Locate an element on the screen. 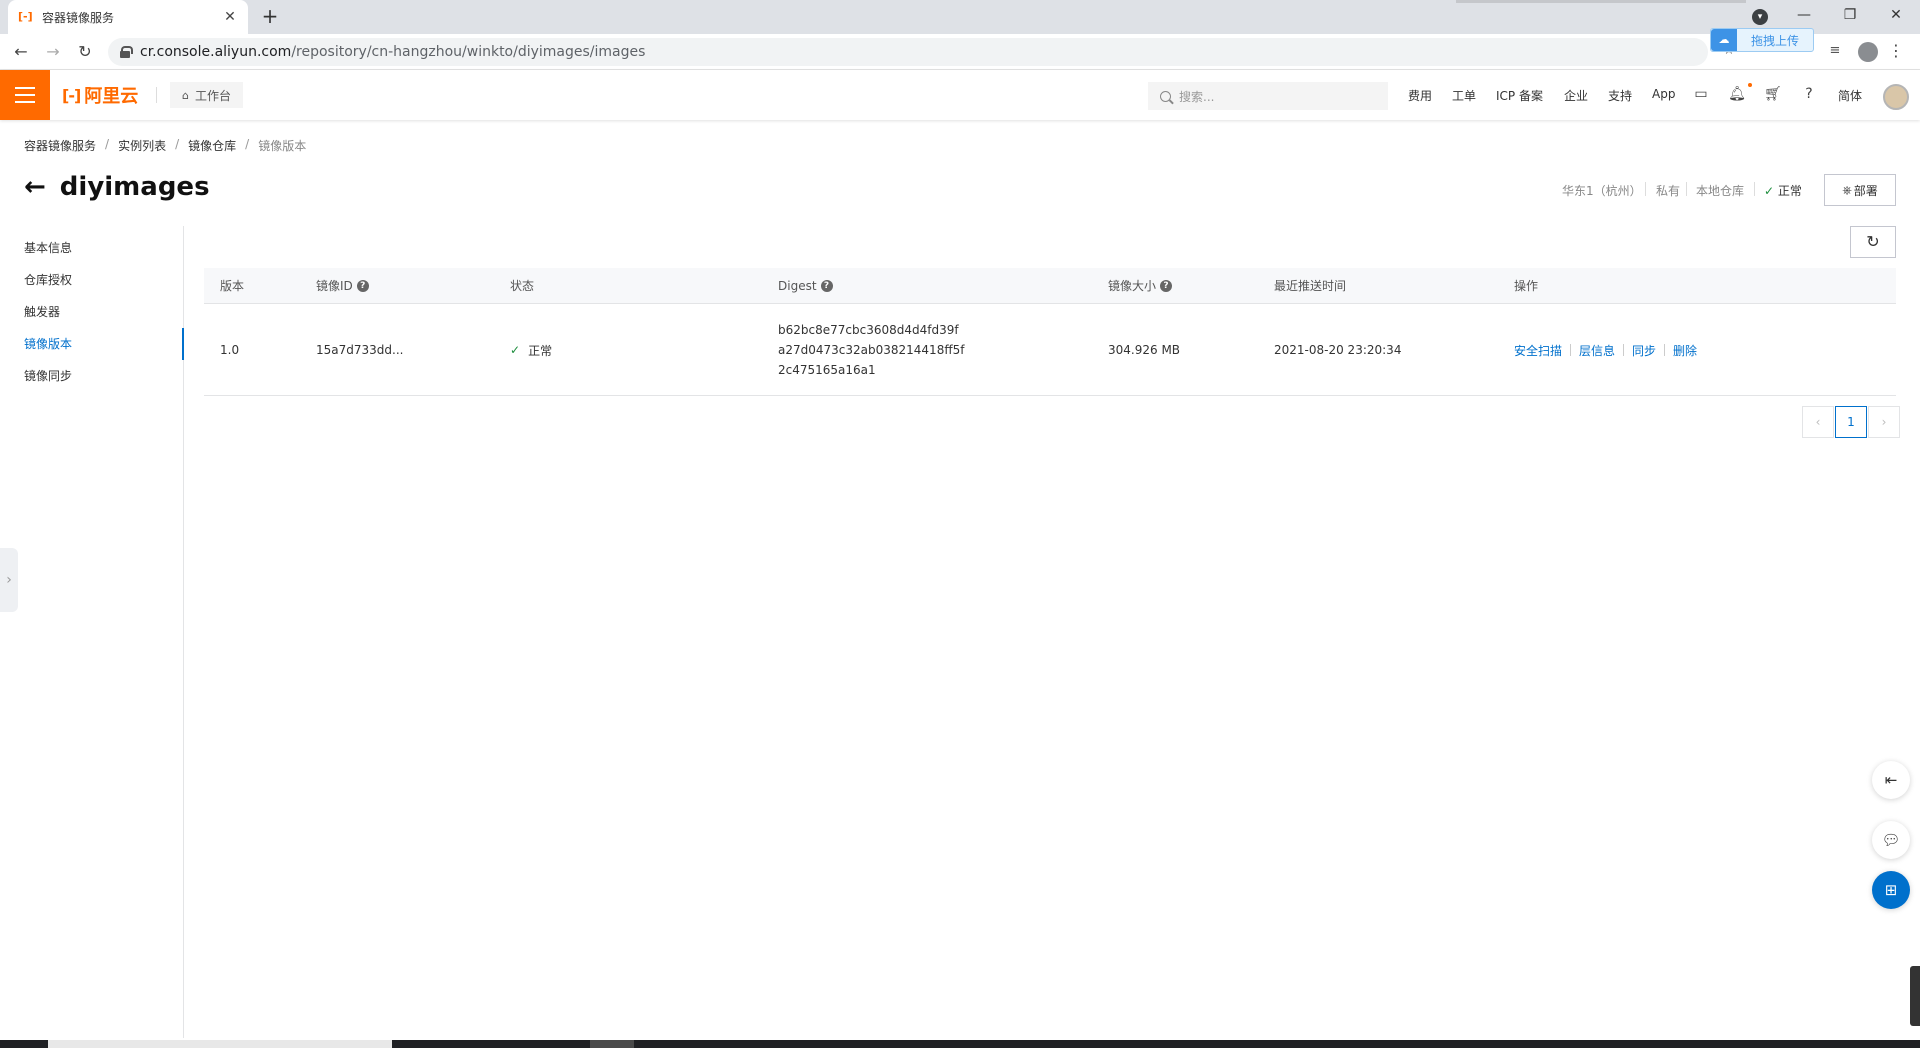  cell-size: 304.926 MB is located at coordinates (1144, 350).